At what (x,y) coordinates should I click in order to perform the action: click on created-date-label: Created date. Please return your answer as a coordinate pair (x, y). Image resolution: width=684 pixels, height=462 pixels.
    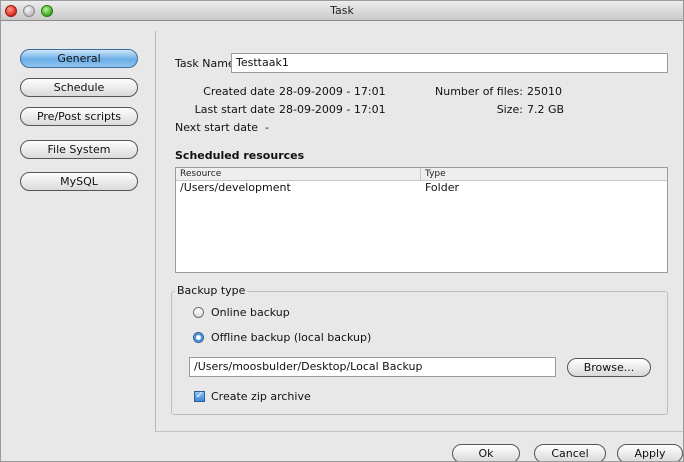
    Looking at the image, I should click on (239, 91).